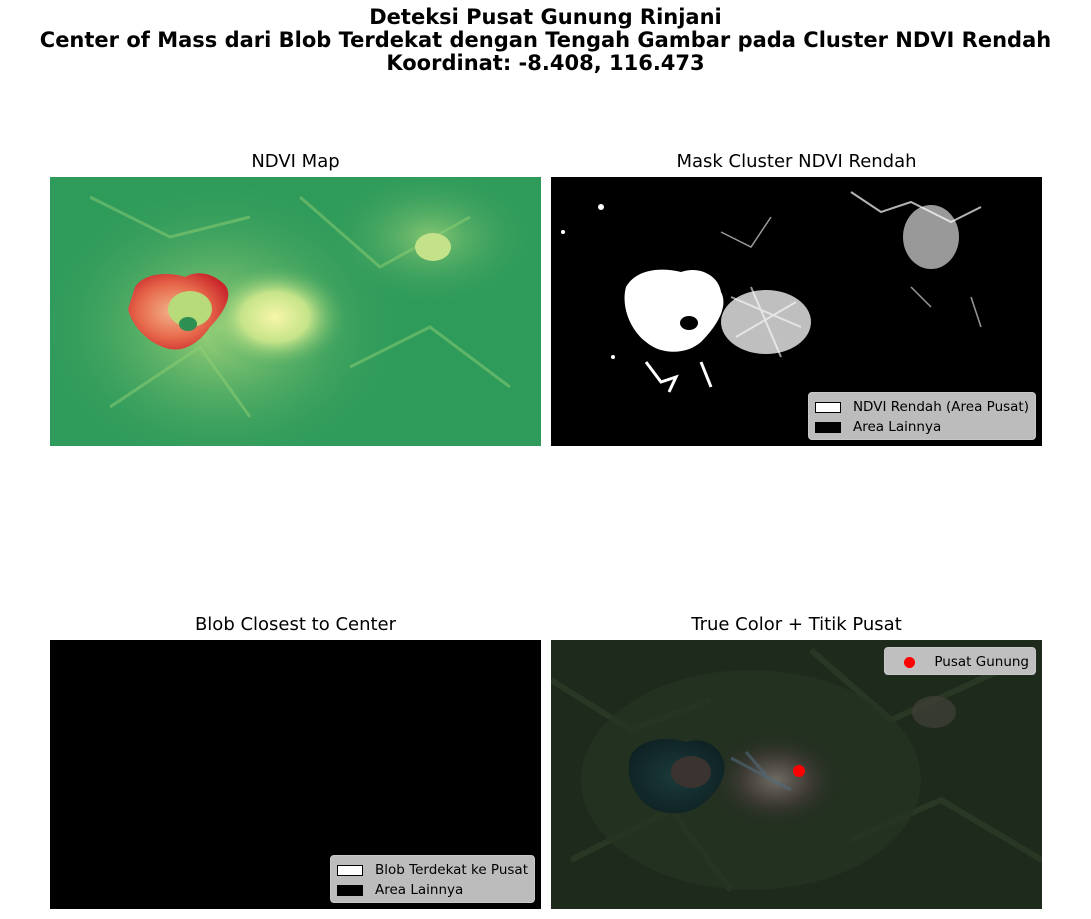 The height and width of the screenshot is (919, 1091). What do you see at coordinates (545, 63) in the screenshot?
I see `figure-title-line-3: Koordinat: -8.408, 116.473` at bounding box center [545, 63].